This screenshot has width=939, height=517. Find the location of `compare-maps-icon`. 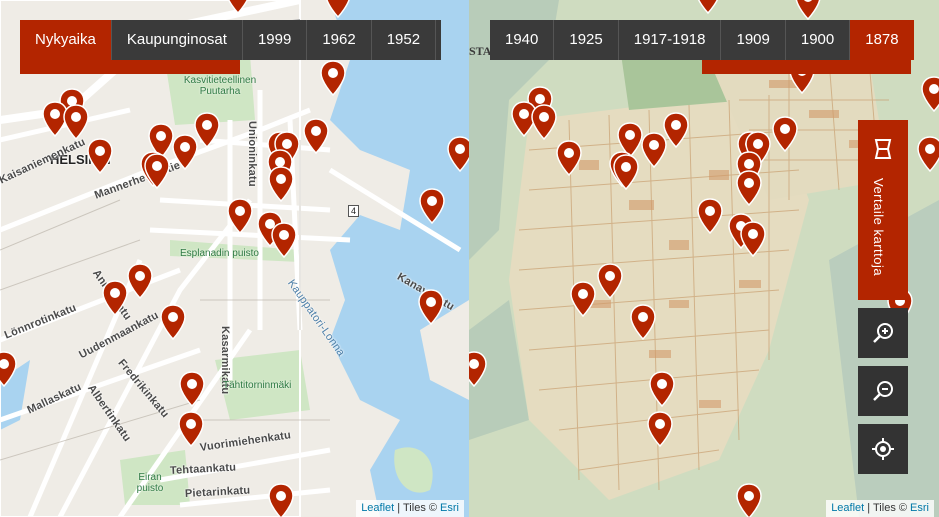

compare-maps-icon is located at coordinates (883, 149).